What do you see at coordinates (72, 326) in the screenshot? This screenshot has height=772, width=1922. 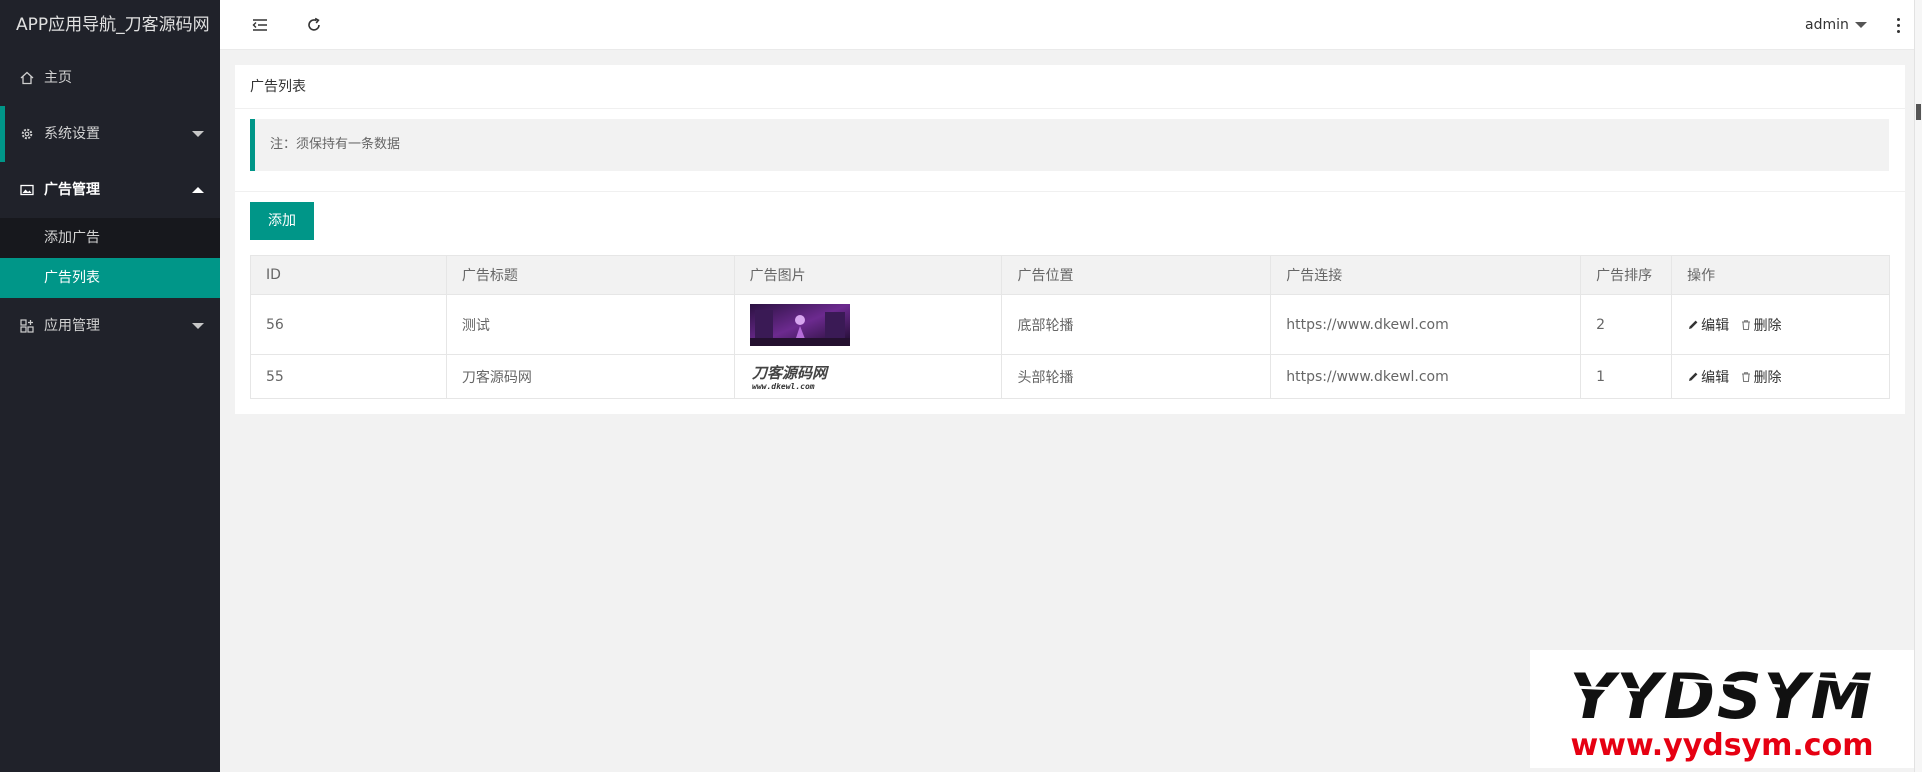 I see `sidebar-item-label: 应用管理` at bounding box center [72, 326].